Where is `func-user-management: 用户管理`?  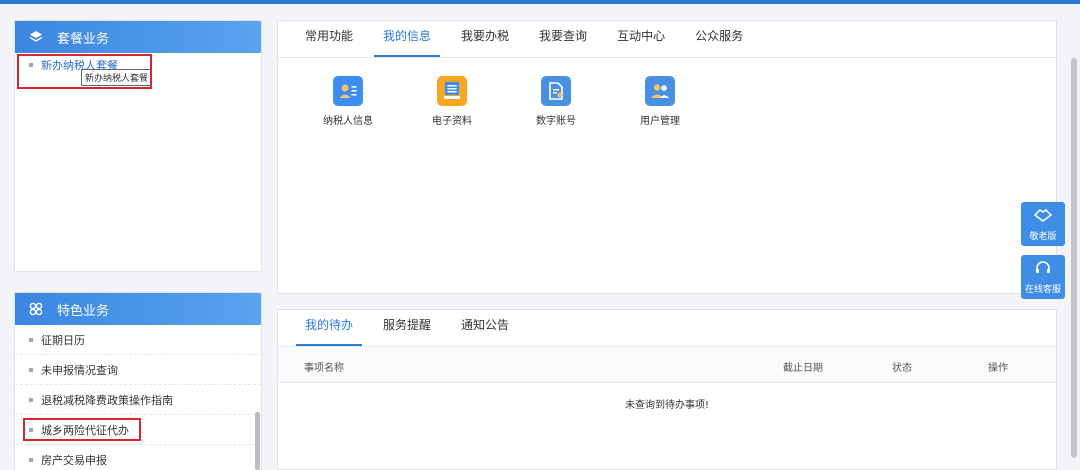 func-user-management: 用户管理 is located at coordinates (660, 101).